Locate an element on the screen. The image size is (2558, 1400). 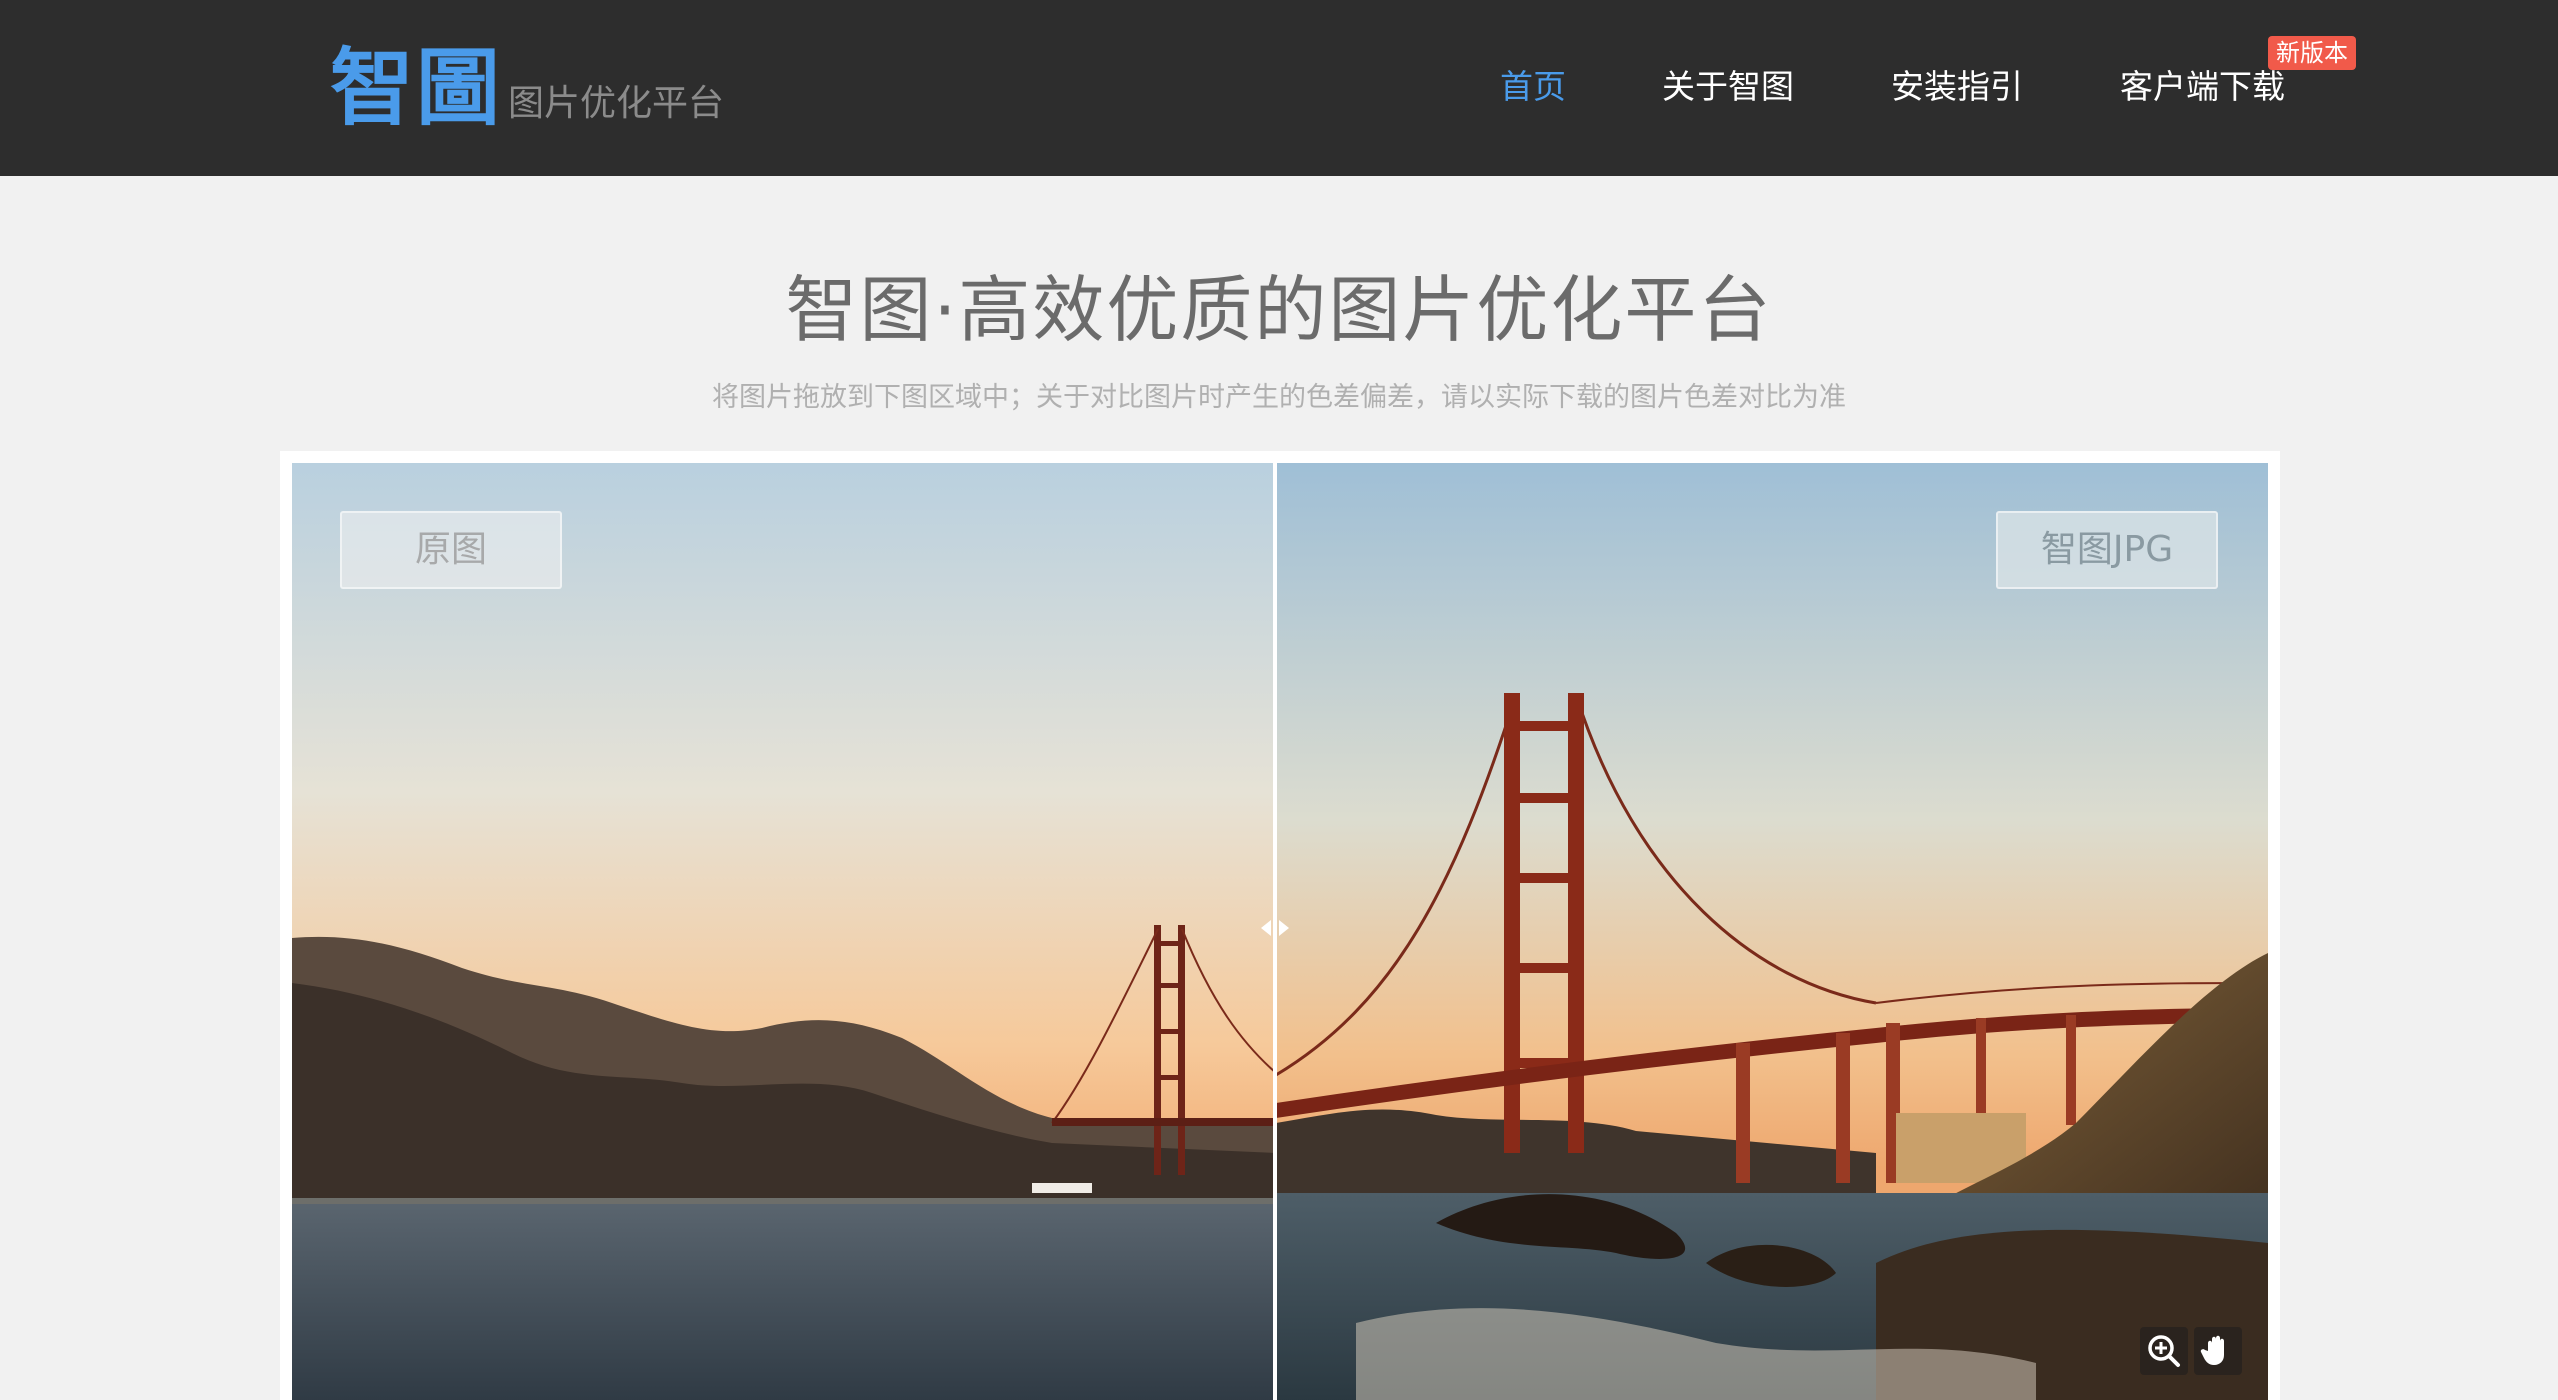
hand-drag-icon is located at coordinates (2212, 1350).